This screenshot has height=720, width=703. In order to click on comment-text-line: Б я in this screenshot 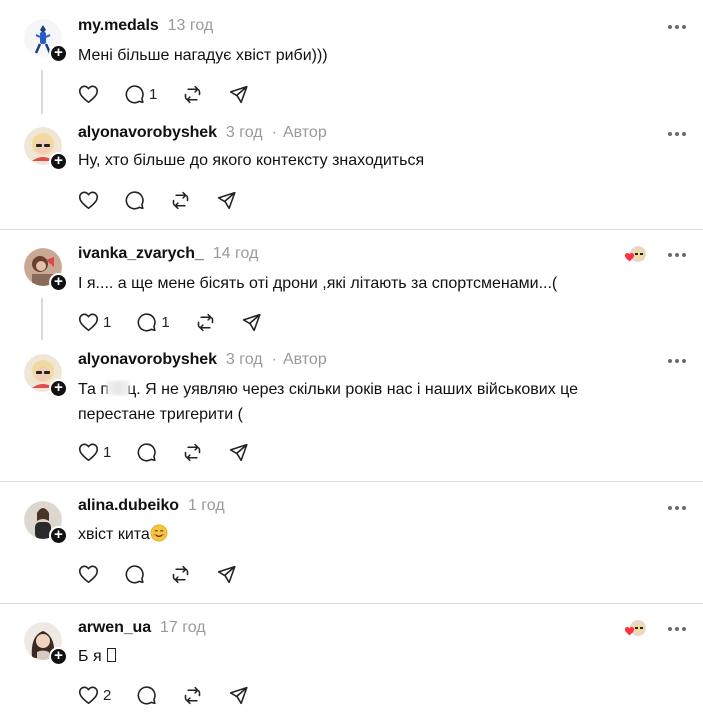, I will do `click(90, 656)`.